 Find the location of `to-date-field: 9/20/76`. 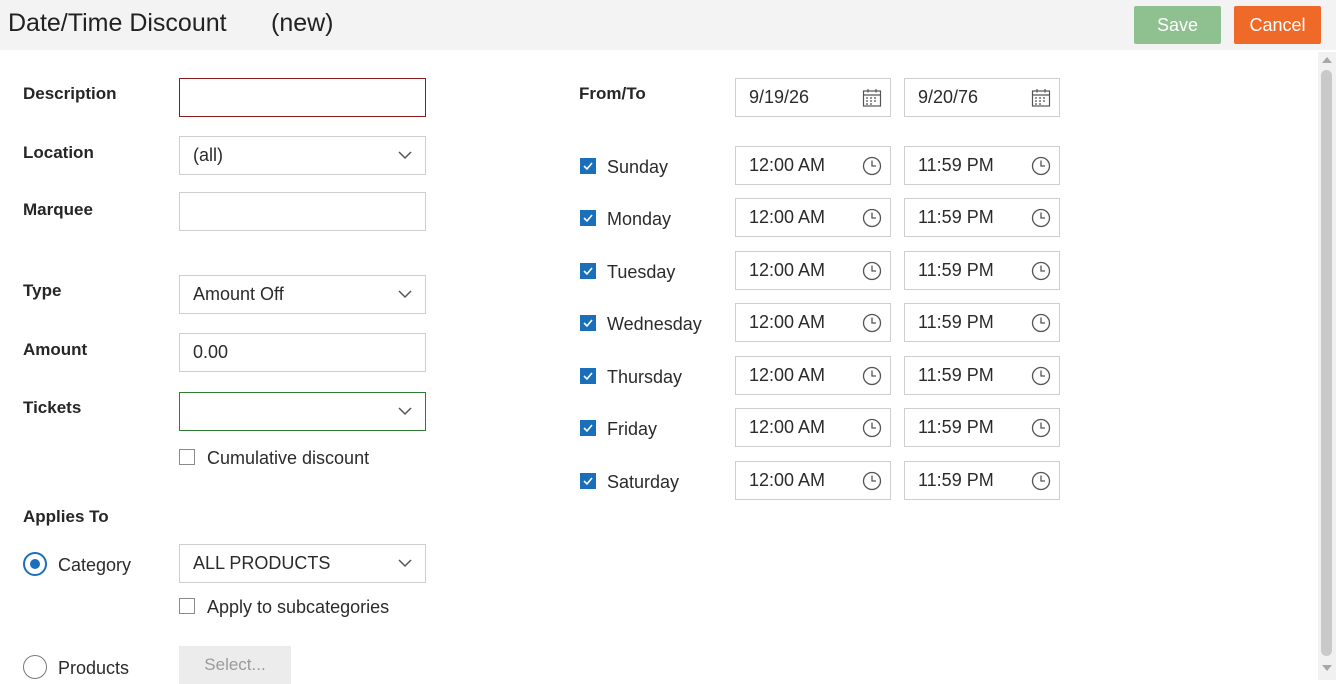

to-date-field: 9/20/76 is located at coordinates (982, 97).